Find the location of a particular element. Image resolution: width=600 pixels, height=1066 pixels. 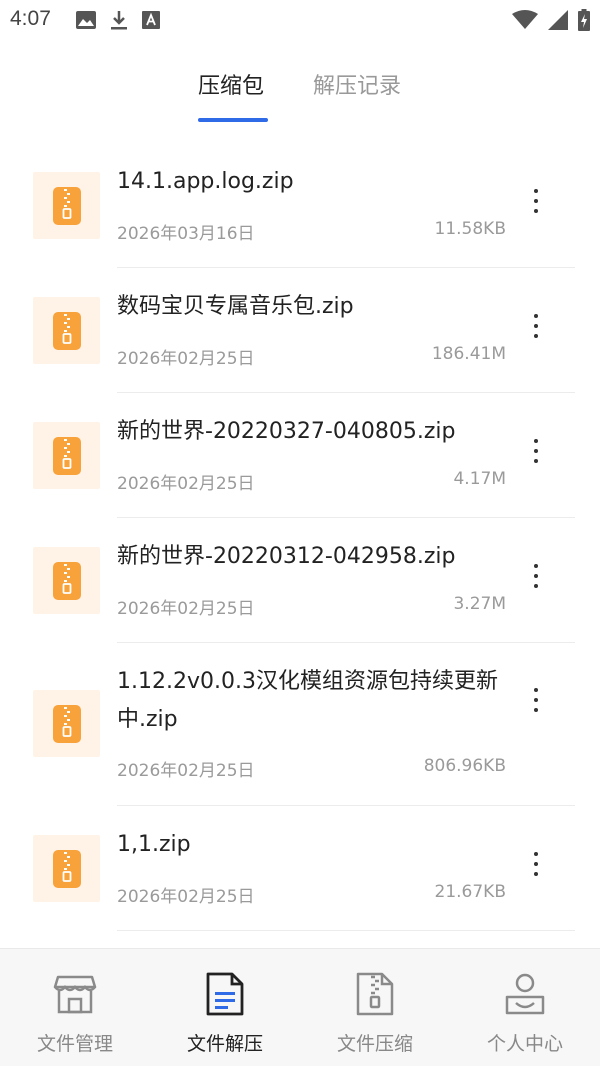

download-icon is located at coordinates (119, 20).